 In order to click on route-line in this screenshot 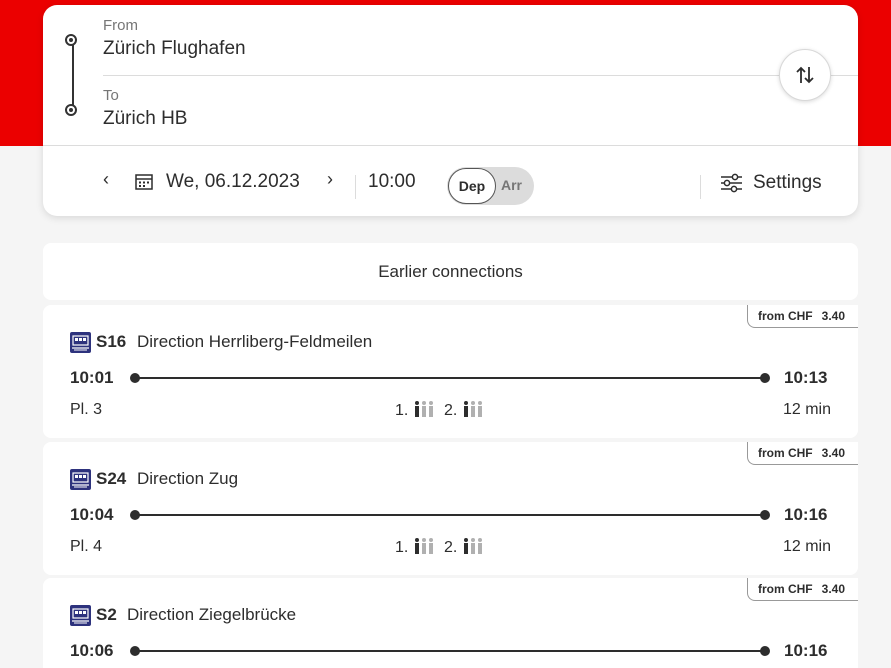, I will do `click(73, 78)`.